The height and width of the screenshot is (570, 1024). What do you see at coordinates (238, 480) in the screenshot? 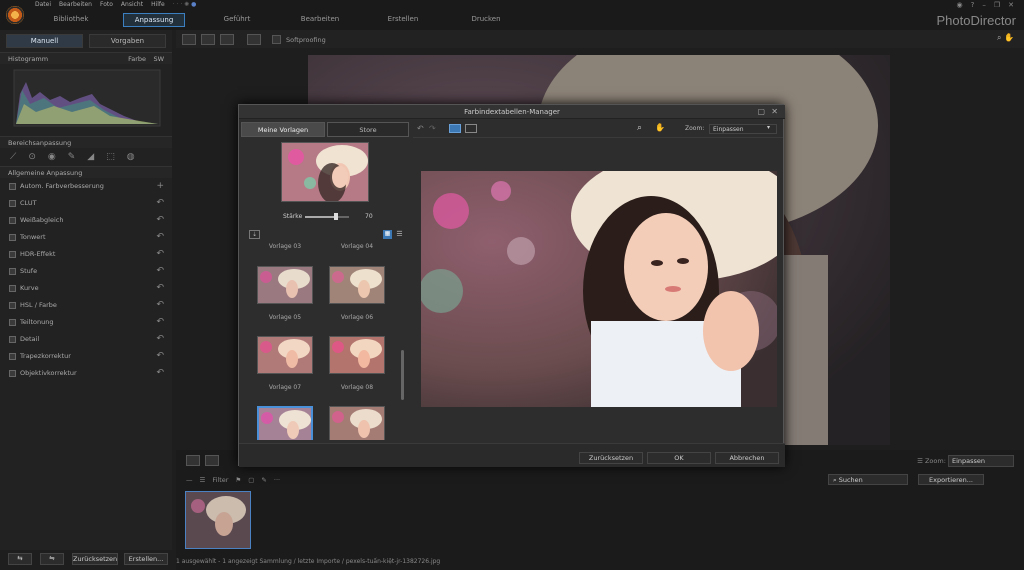
I see `flag-filter-icon: ⚑` at bounding box center [238, 480].